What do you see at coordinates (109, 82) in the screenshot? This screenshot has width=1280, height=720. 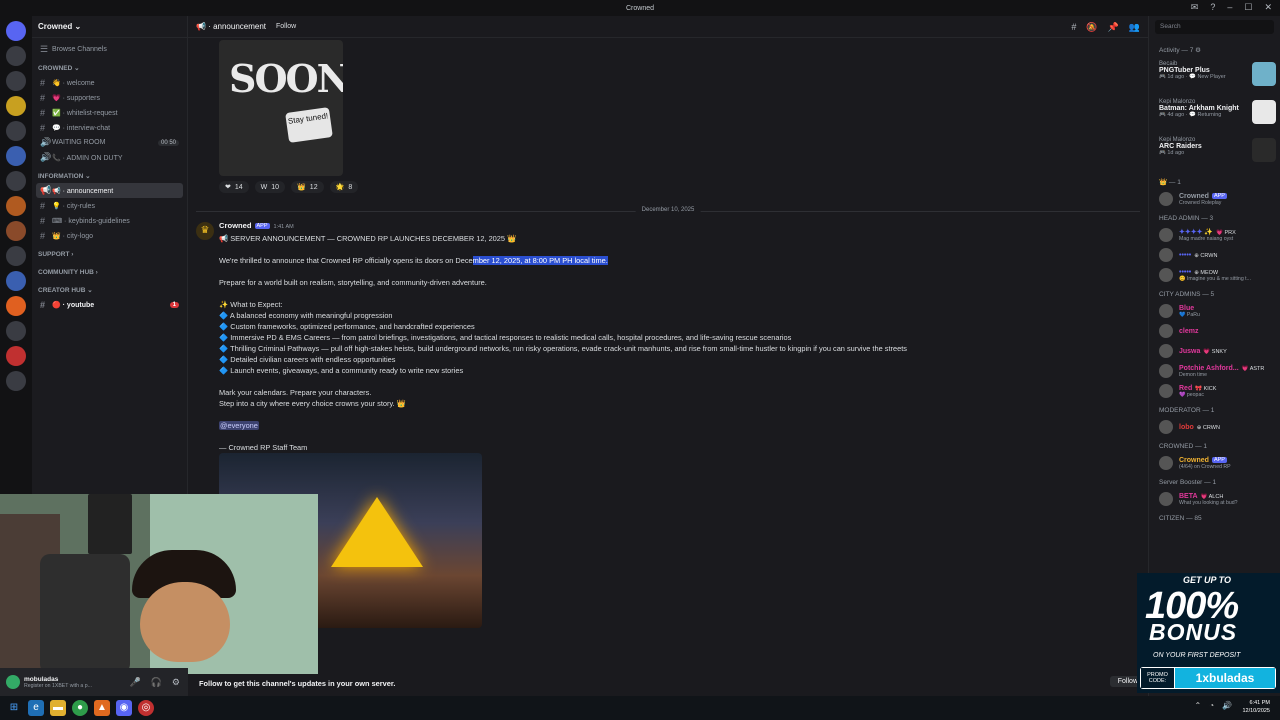 I see `channel-welcome: # 👋 · welcome` at bounding box center [109, 82].